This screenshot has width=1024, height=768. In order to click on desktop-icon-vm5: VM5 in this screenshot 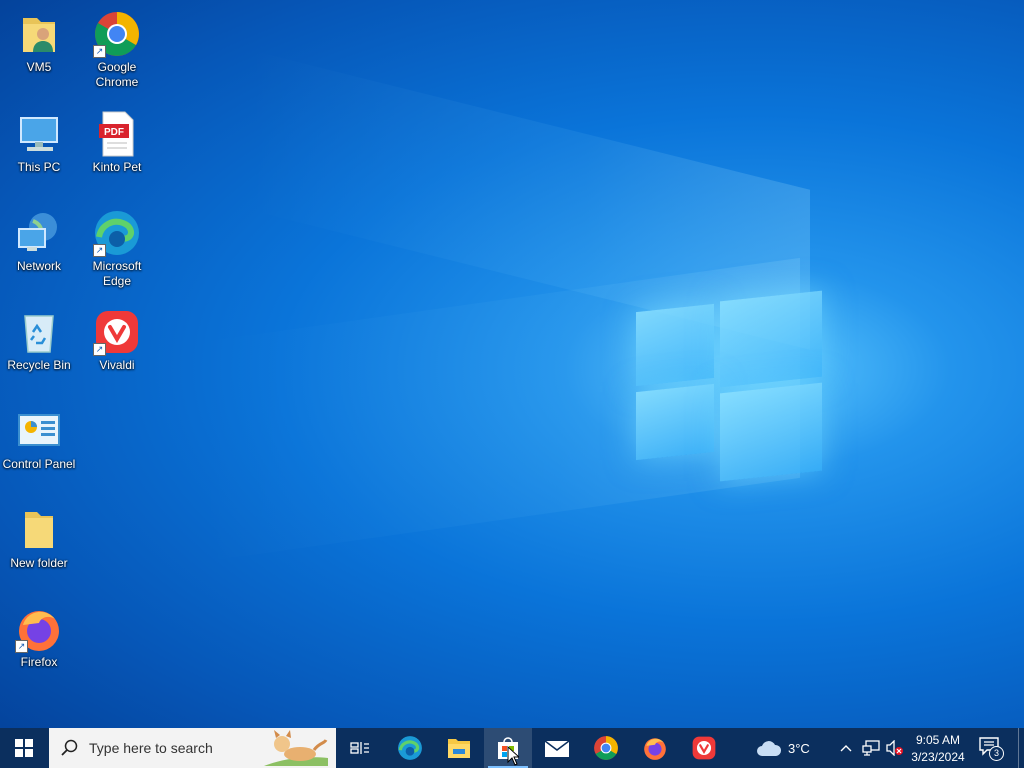, I will do `click(39, 51)`.